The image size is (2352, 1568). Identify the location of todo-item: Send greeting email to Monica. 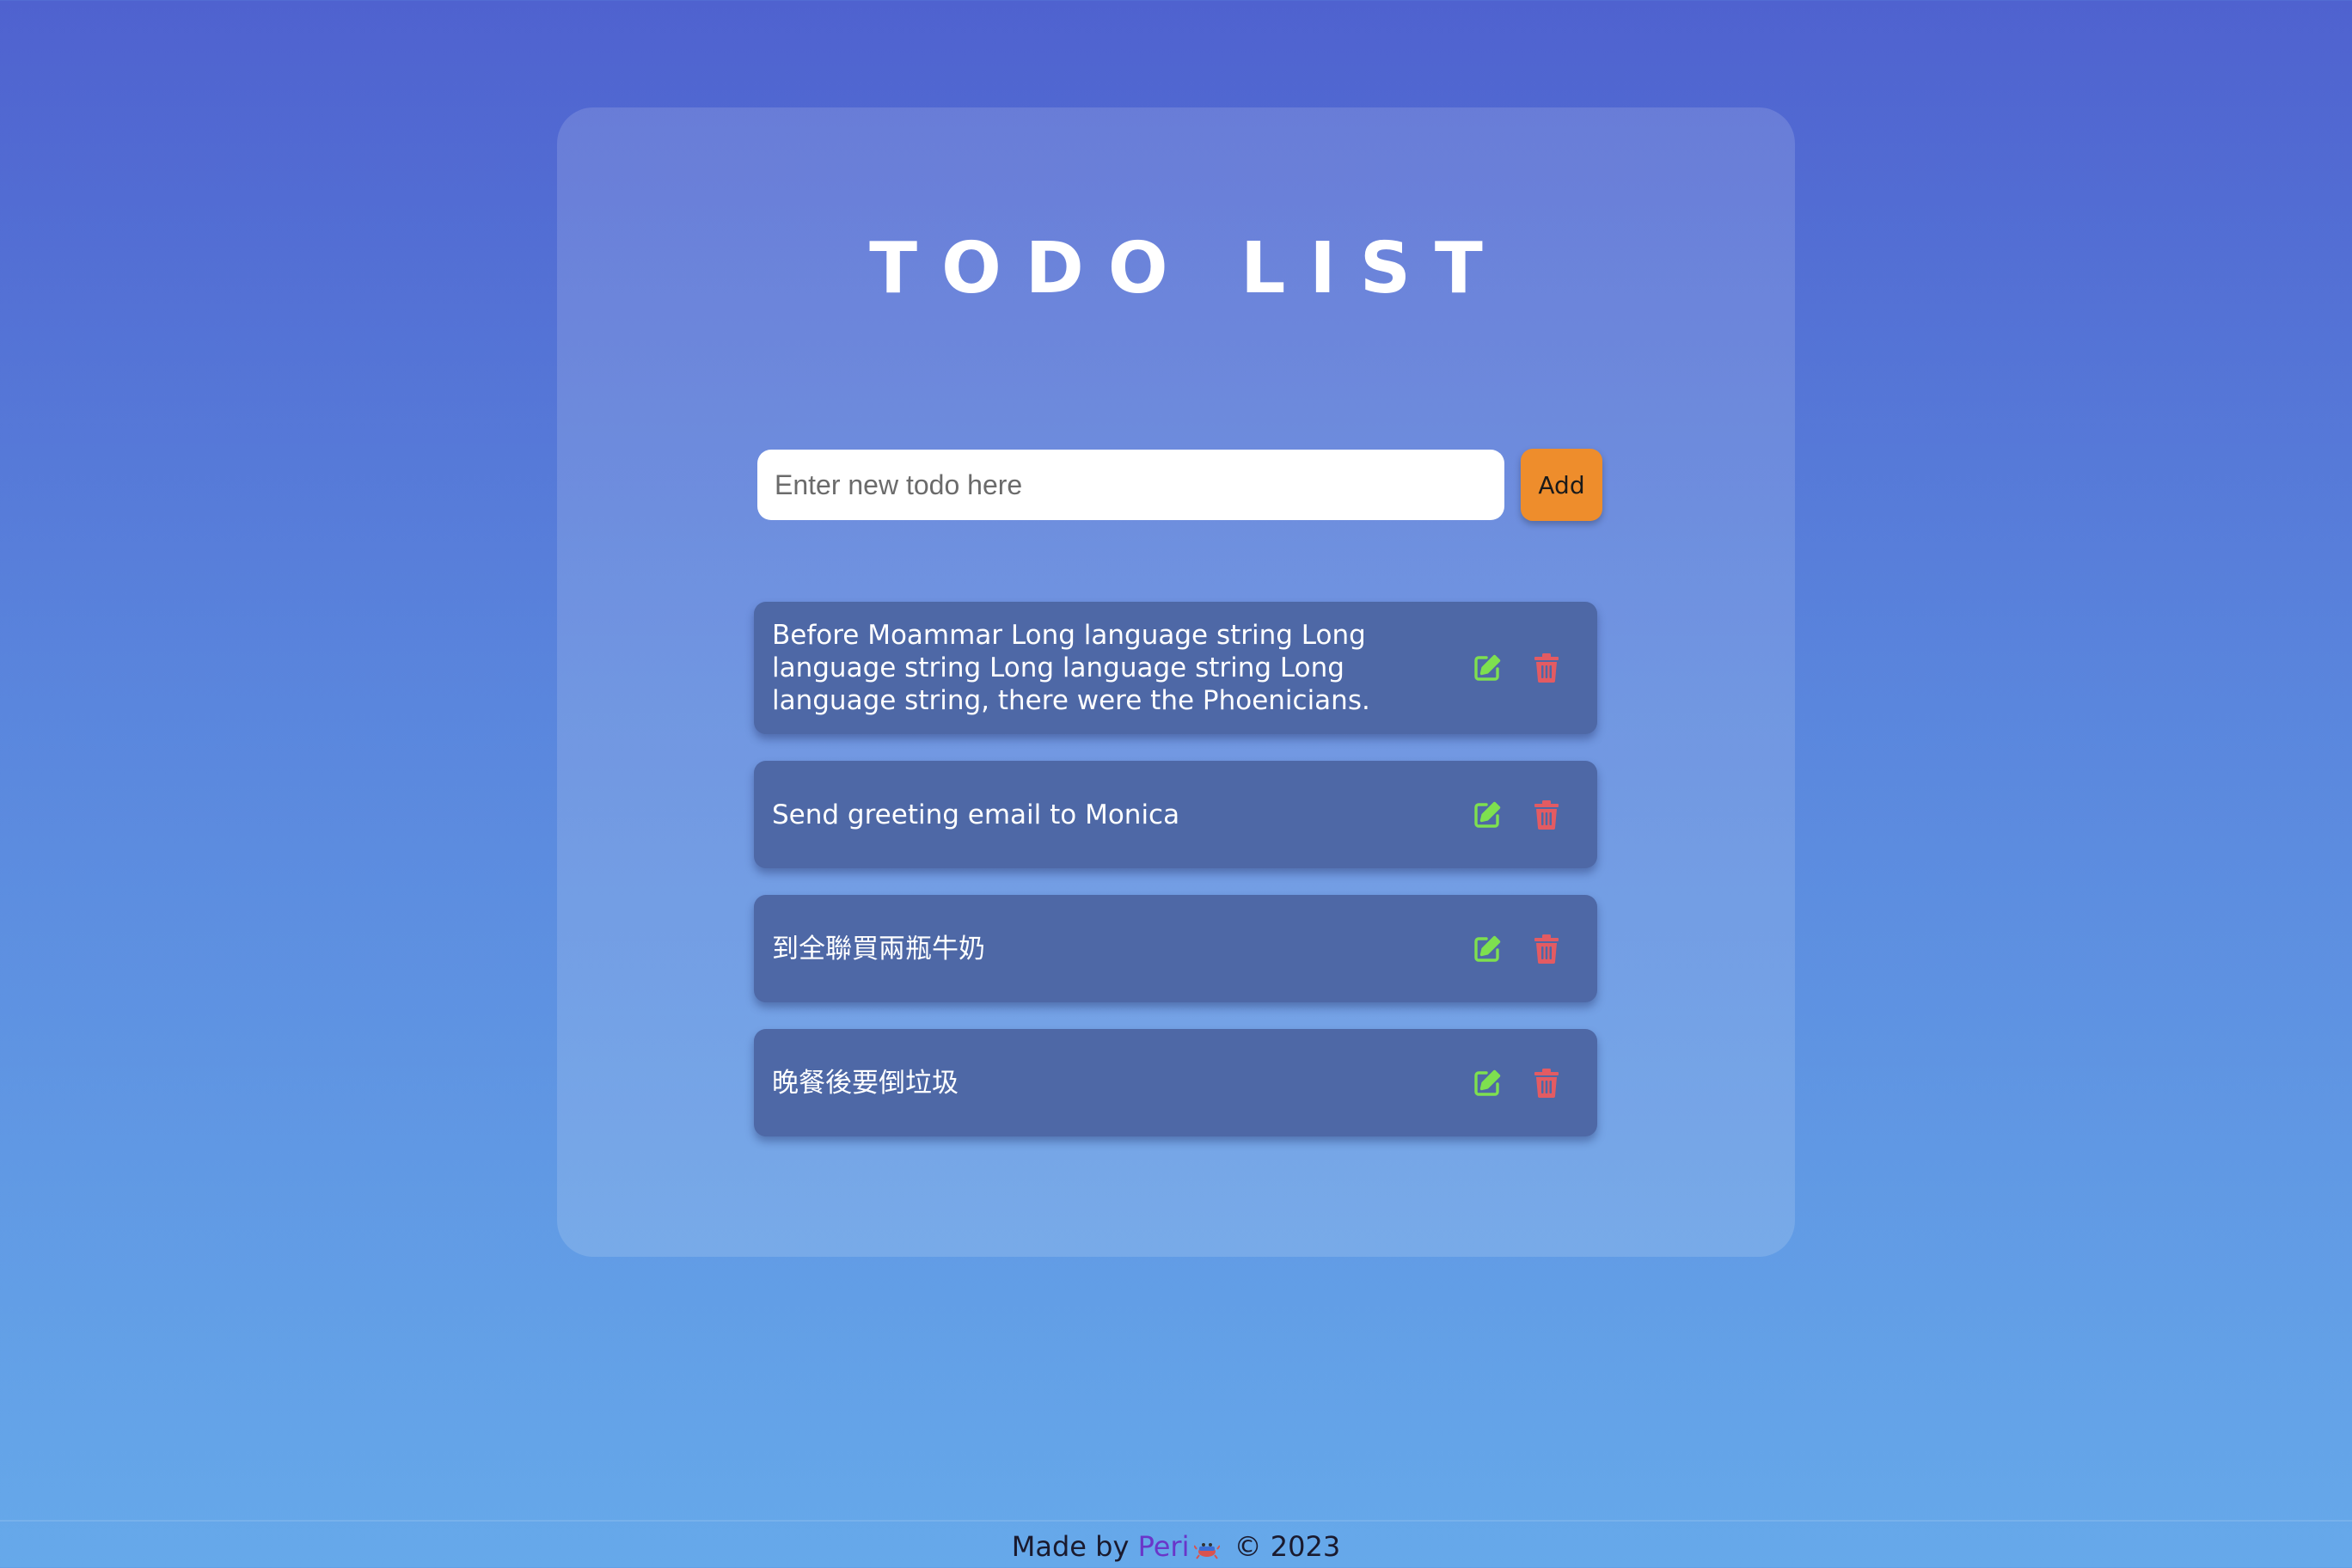
(1175, 814).